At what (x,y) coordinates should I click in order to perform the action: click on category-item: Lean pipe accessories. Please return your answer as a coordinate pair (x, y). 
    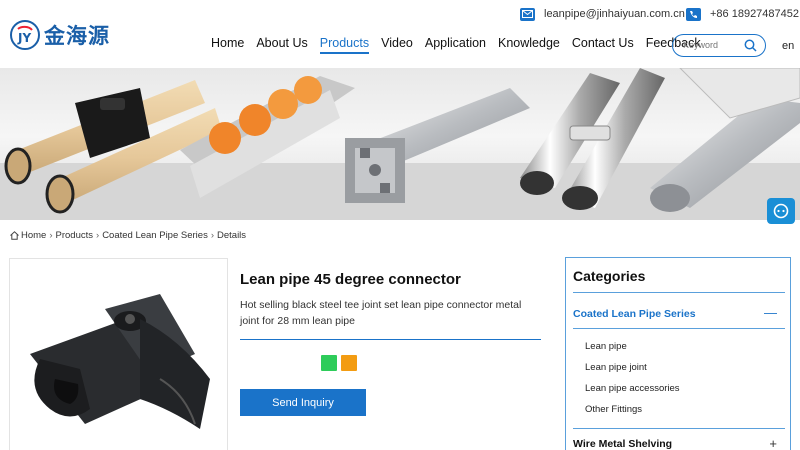
    Looking at the image, I should click on (632, 388).